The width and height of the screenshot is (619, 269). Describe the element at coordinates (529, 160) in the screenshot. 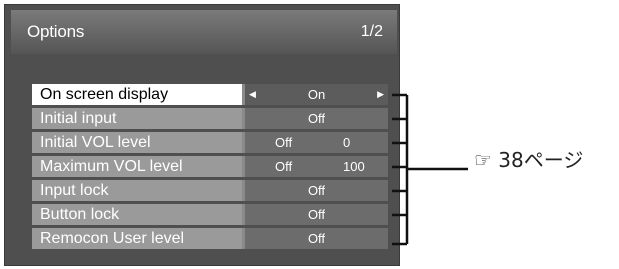

I see `page-reference: ☞ 38ページ` at that location.